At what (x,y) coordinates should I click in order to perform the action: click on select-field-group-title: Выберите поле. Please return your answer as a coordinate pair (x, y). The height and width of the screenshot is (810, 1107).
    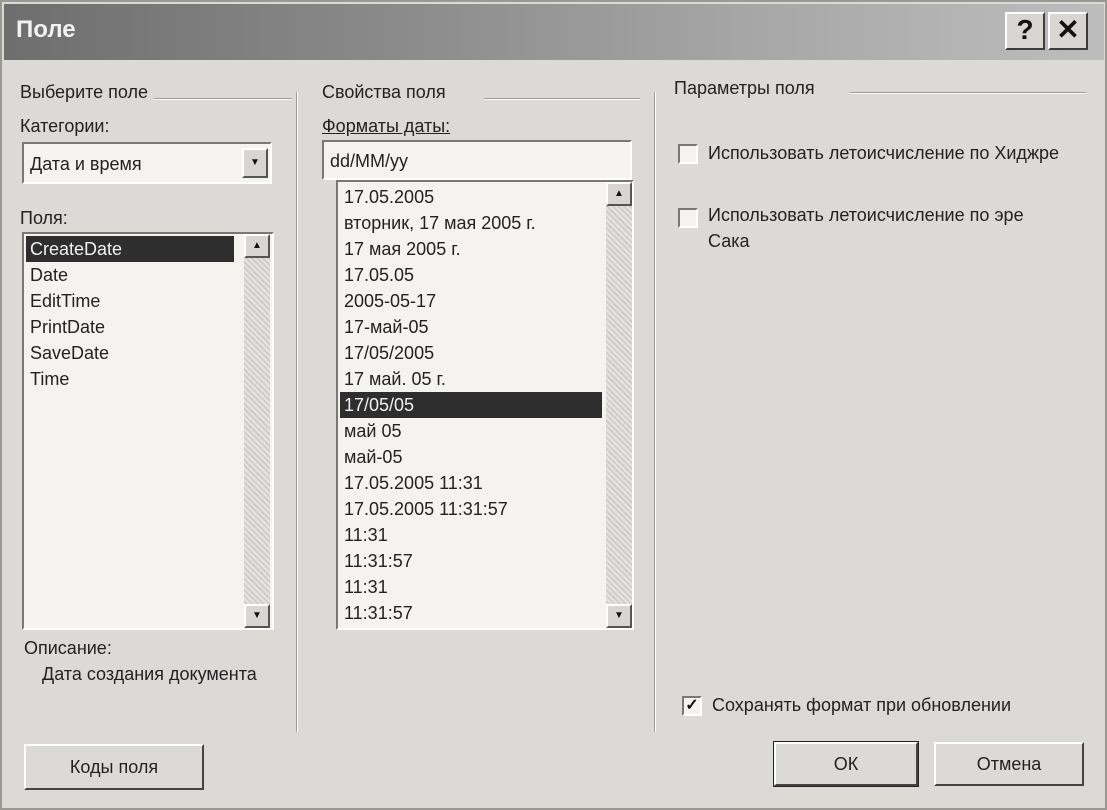
    Looking at the image, I should click on (87, 92).